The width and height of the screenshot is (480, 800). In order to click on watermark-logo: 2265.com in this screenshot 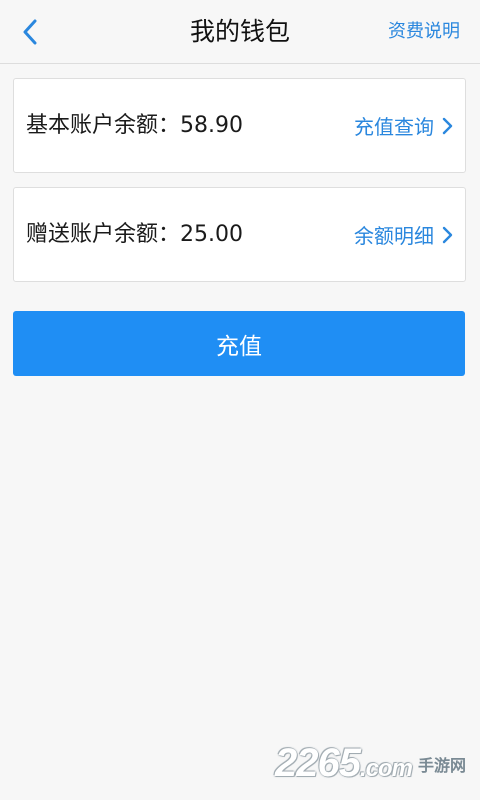, I will do `click(343, 763)`.